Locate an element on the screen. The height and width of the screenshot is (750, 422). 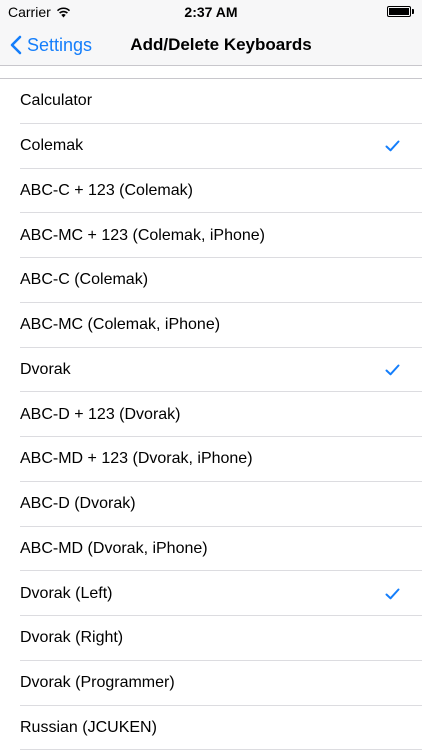
keyboard-row-label: Dvorak (Programmer) is located at coordinates (97, 683).